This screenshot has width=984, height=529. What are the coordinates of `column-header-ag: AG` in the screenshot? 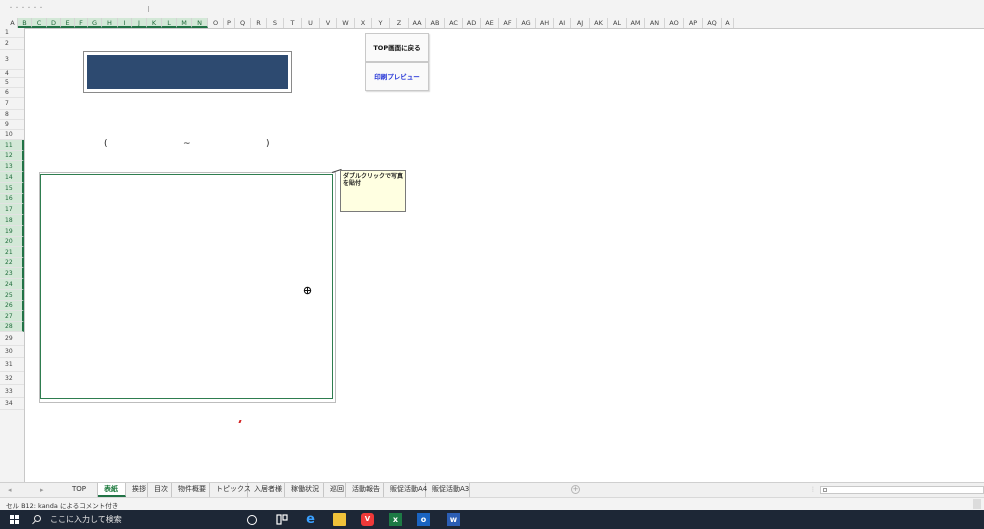 It's located at (526, 23).